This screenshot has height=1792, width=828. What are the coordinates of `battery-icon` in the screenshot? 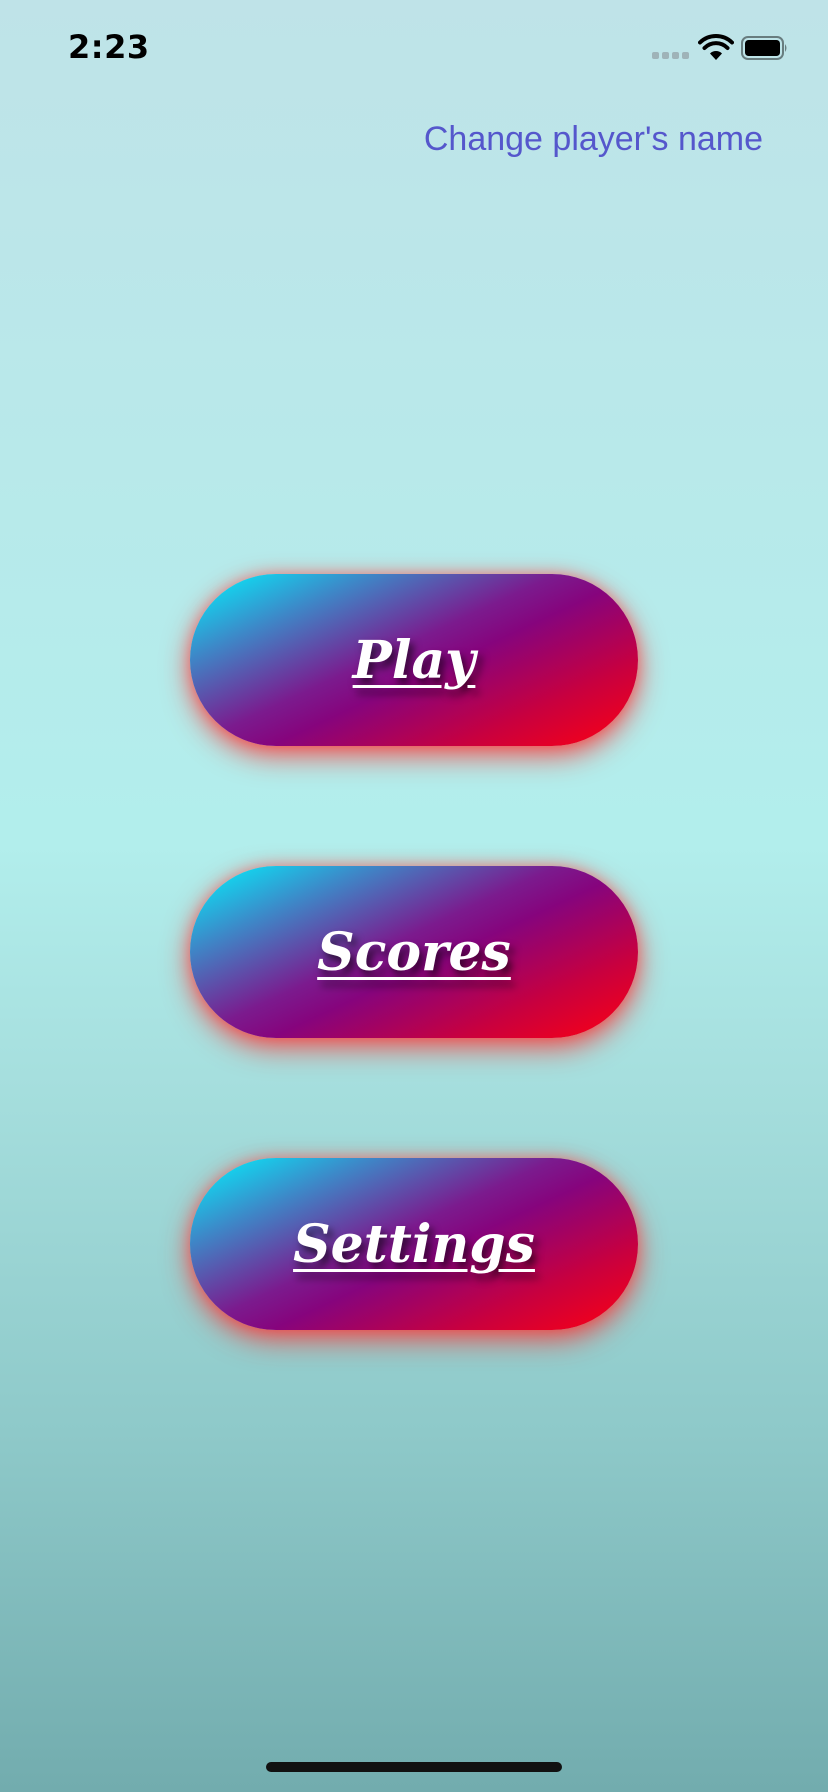 It's located at (764, 48).